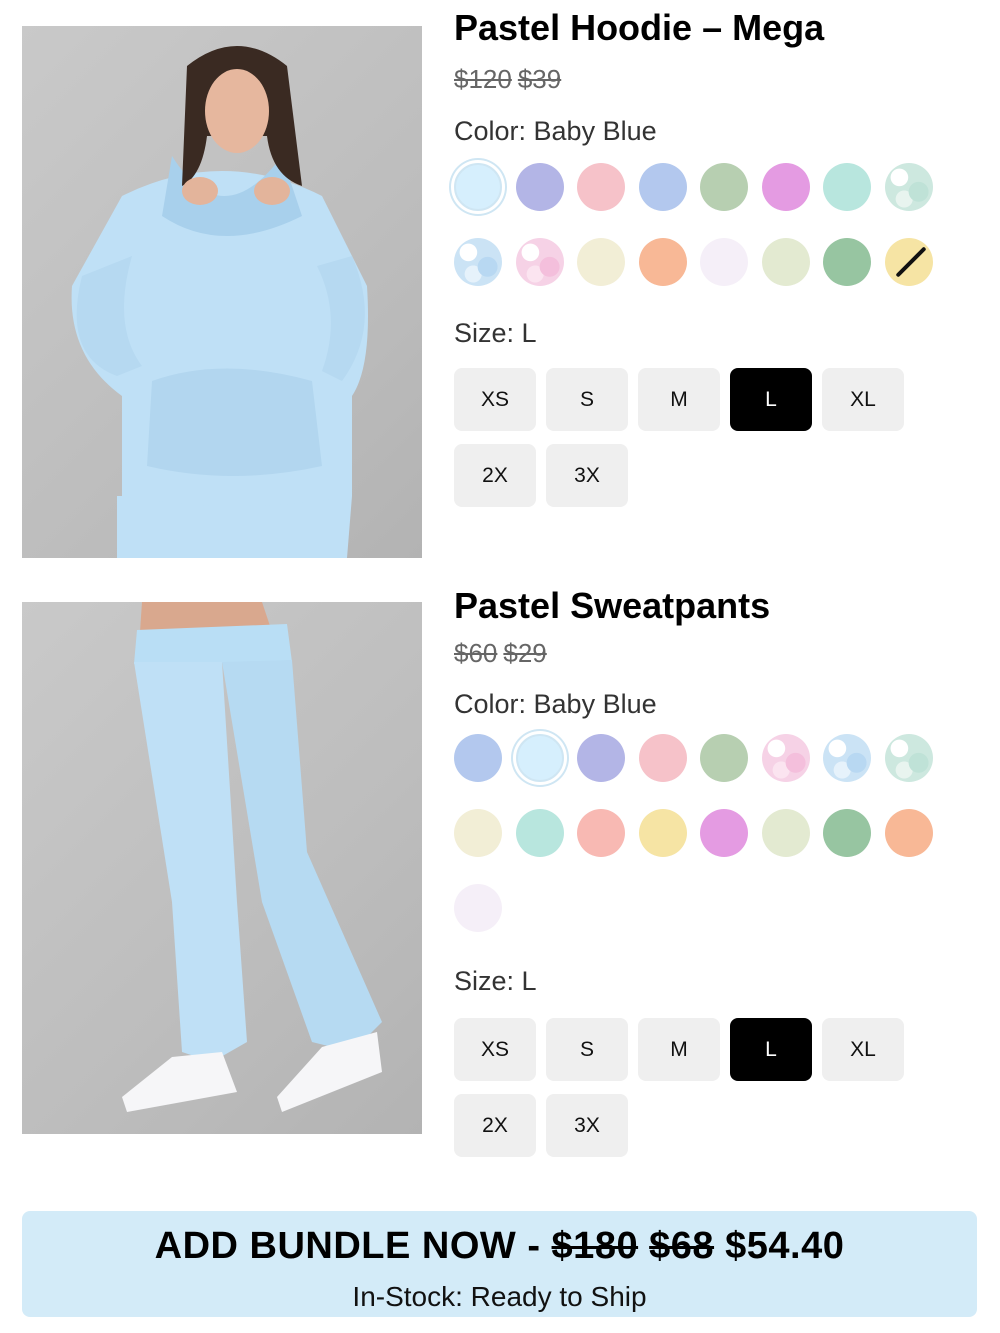 The image size is (1000, 1333). I want to click on sale-price: $39, so click(539, 79).